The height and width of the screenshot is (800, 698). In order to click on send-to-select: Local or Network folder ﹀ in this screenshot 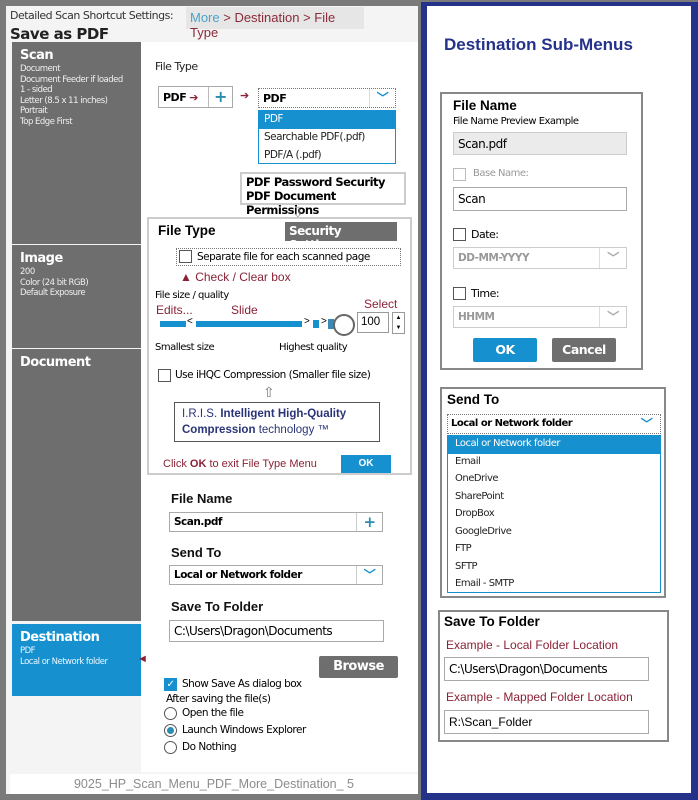, I will do `click(276, 575)`.